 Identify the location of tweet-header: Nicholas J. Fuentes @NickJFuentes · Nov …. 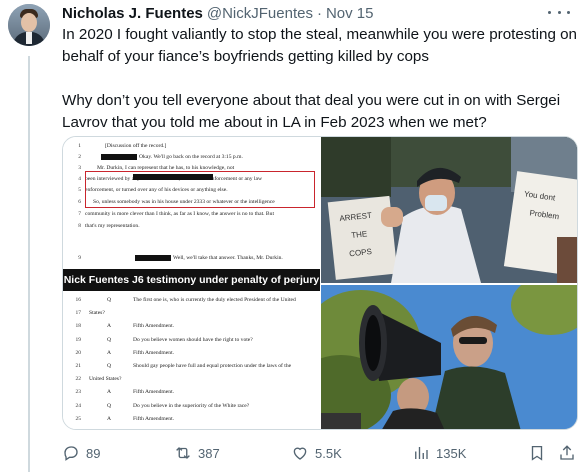
(218, 13).